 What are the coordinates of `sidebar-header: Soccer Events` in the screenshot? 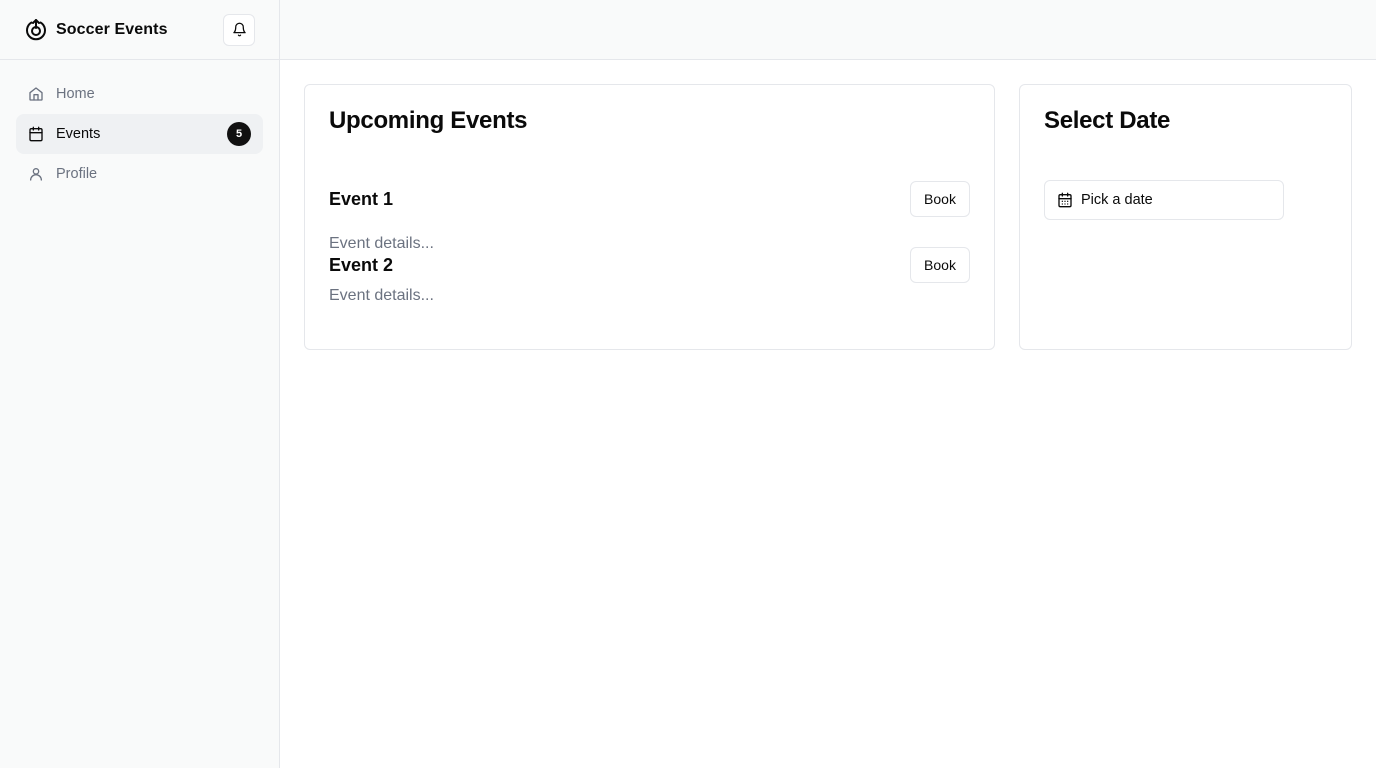 It's located at (139, 30).